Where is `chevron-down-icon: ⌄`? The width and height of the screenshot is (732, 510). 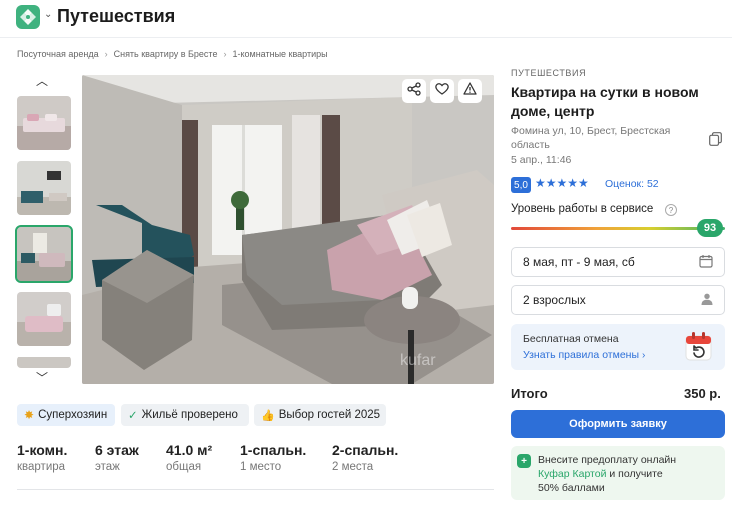 chevron-down-icon: ⌄ is located at coordinates (48, 14).